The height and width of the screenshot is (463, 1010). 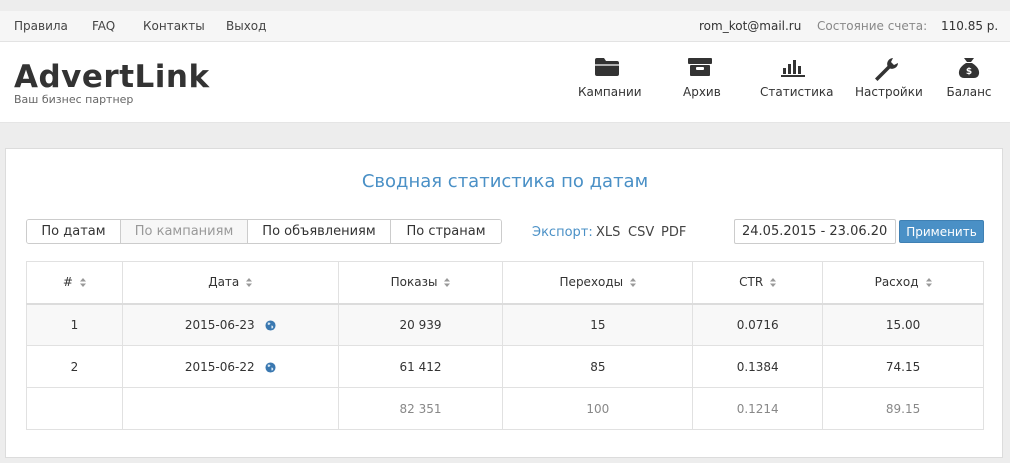 I want to click on menu-campaigns-label: Кампании, so click(x=610, y=92).